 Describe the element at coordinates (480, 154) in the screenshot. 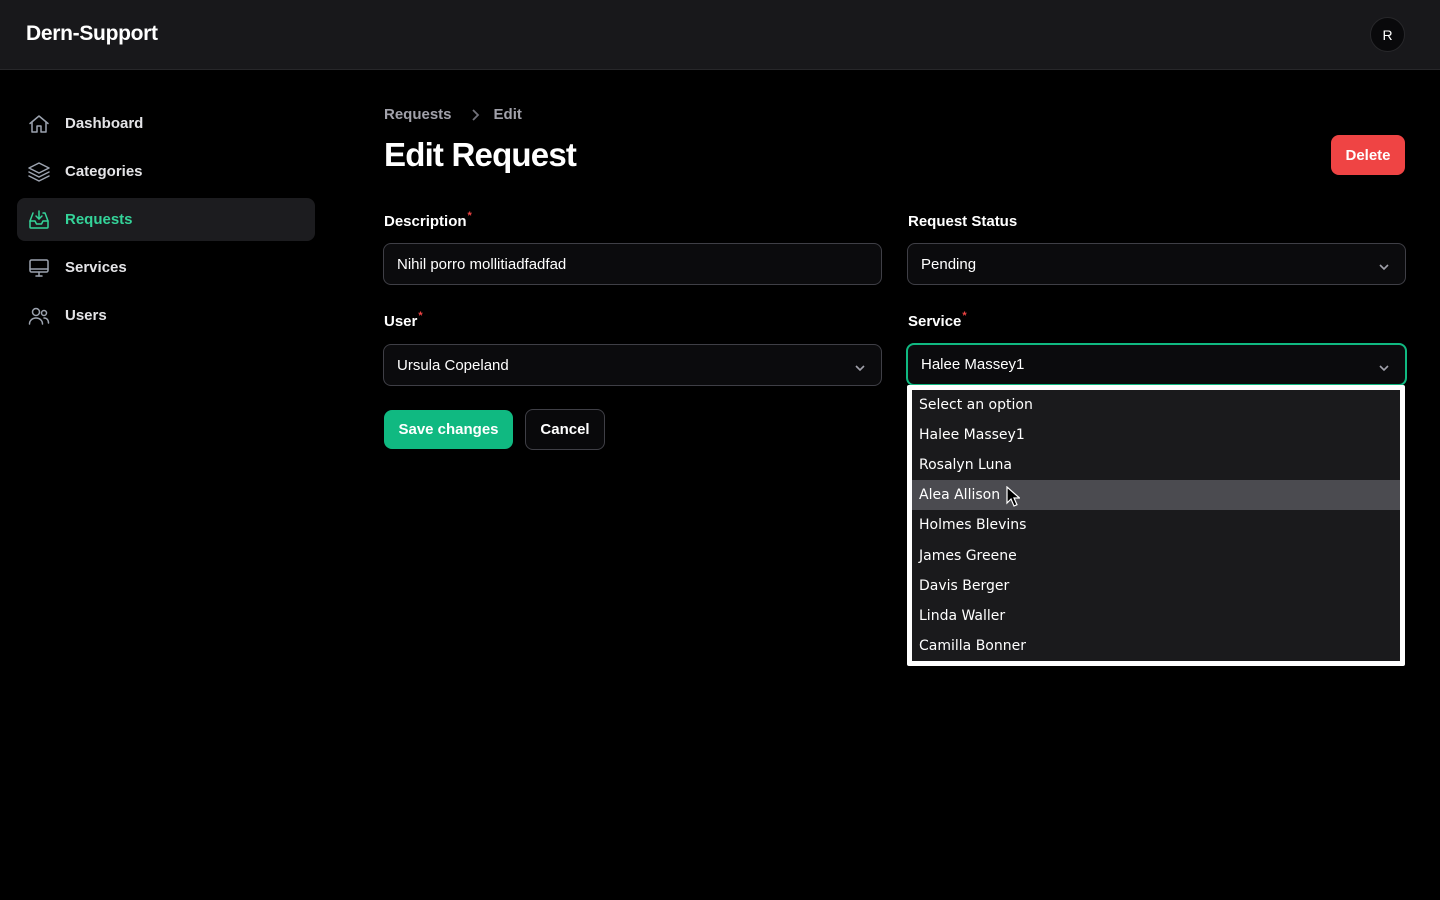

I see `page-title: Edit Request` at that location.